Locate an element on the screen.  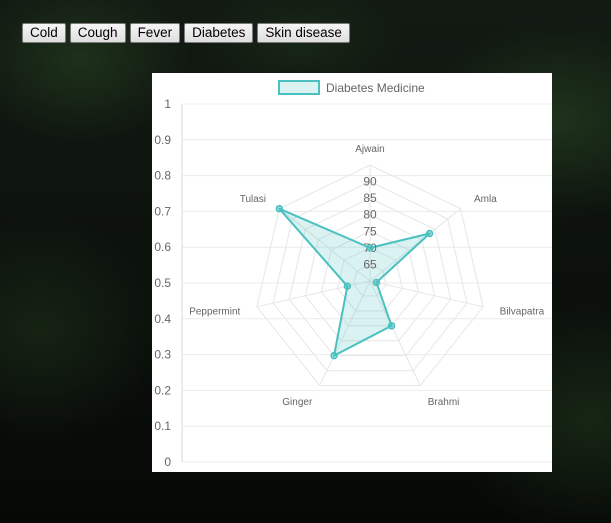
category-label: Ginger is located at coordinates (297, 402).